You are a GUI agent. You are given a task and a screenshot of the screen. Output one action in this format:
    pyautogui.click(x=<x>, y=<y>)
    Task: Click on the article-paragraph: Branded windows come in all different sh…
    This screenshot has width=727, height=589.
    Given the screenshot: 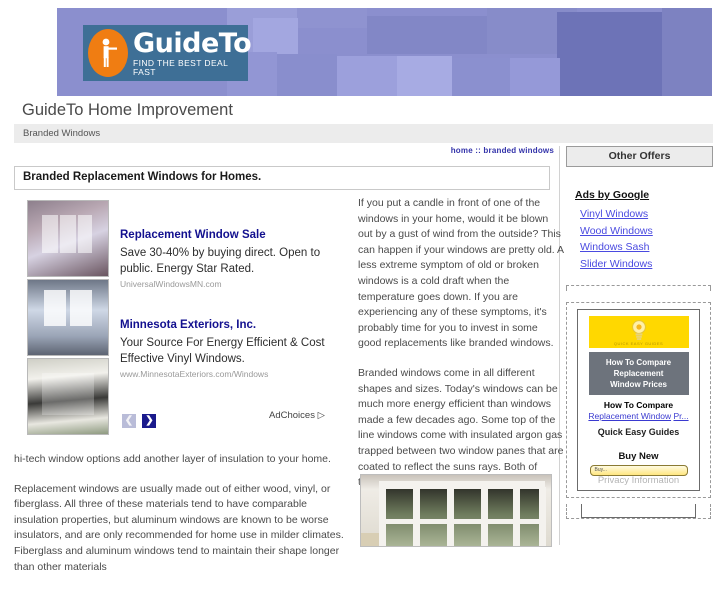 What is the action you would take?
    pyautogui.click(x=461, y=427)
    